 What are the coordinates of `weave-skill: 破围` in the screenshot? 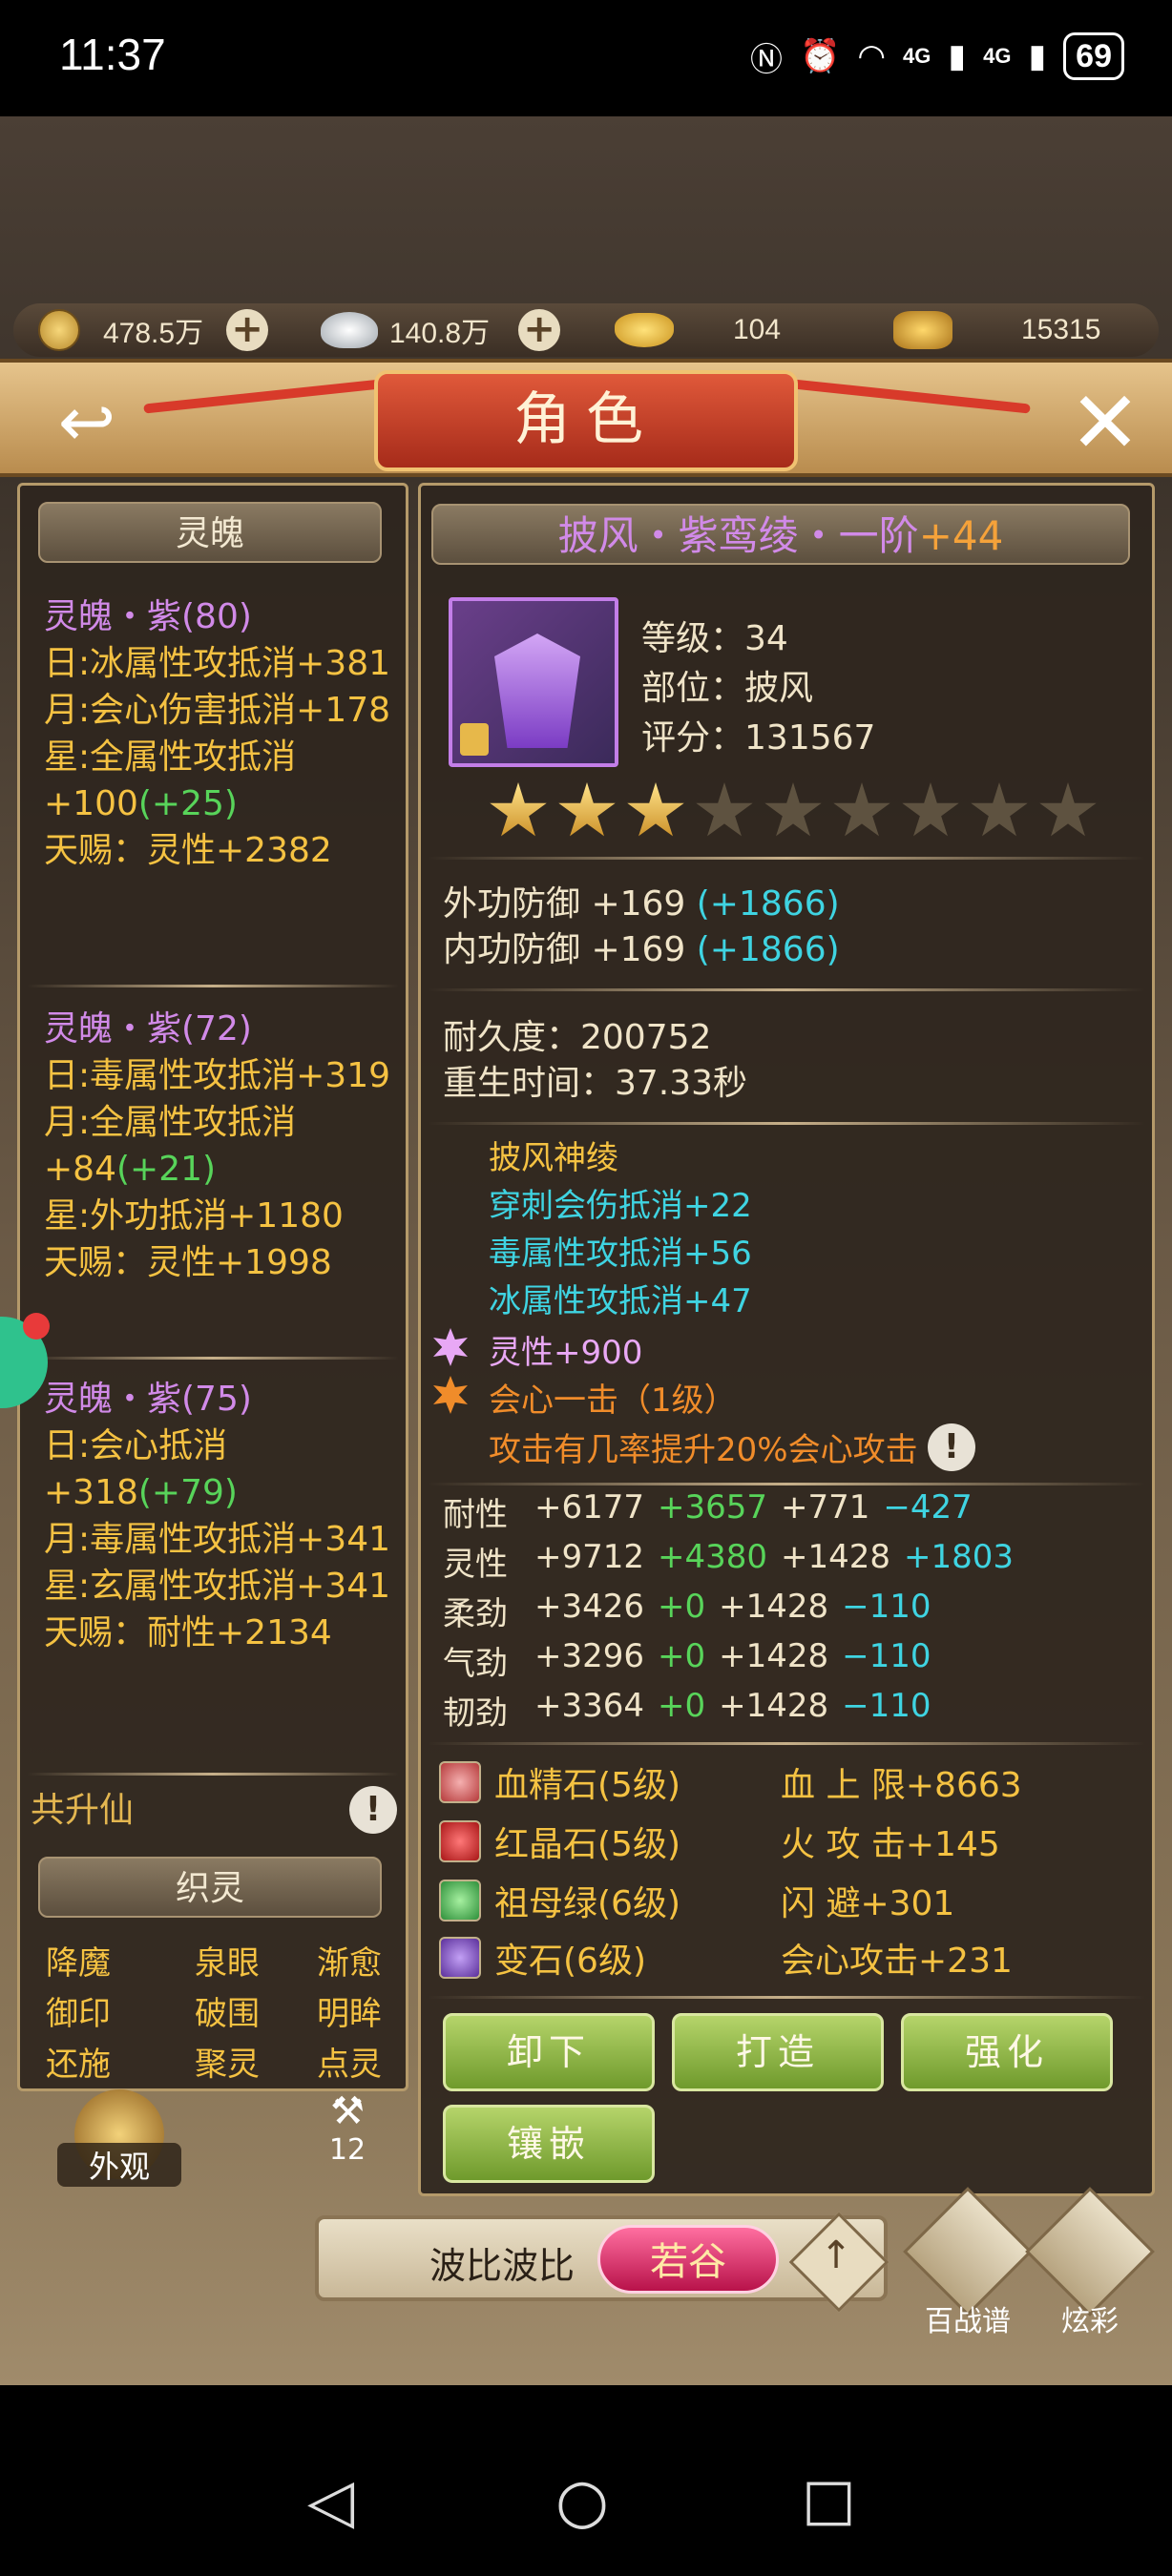 It's located at (227, 2010).